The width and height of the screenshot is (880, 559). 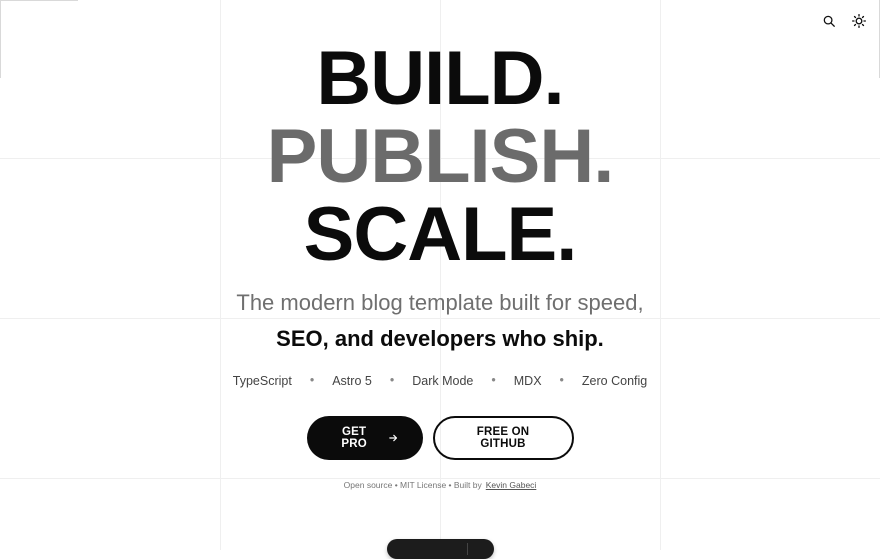 What do you see at coordinates (440, 78) in the screenshot?
I see `headline-line-build: BUILD.` at bounding box center [440, 78].